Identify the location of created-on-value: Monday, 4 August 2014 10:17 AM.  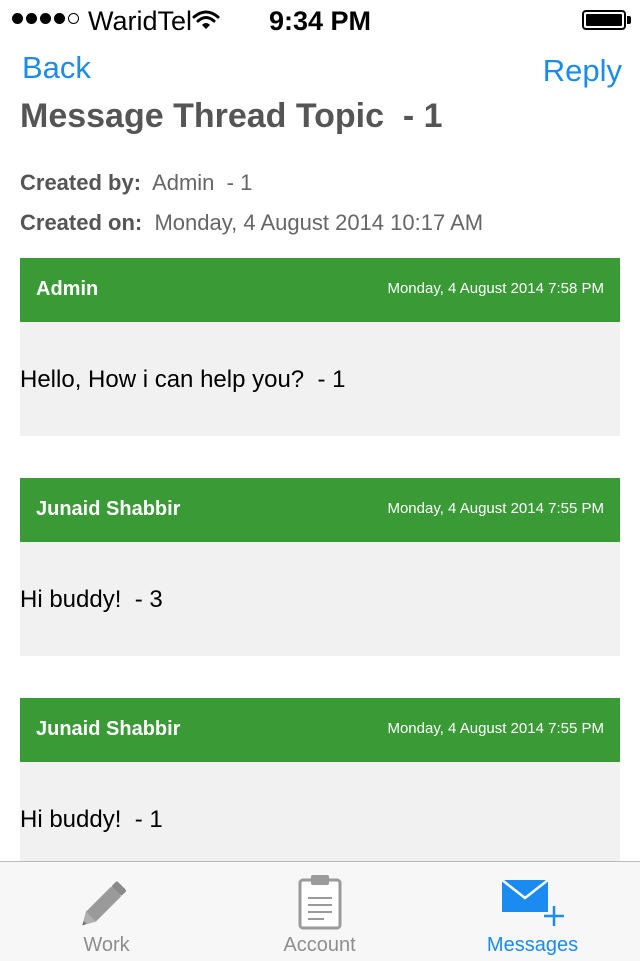
(319, 222).